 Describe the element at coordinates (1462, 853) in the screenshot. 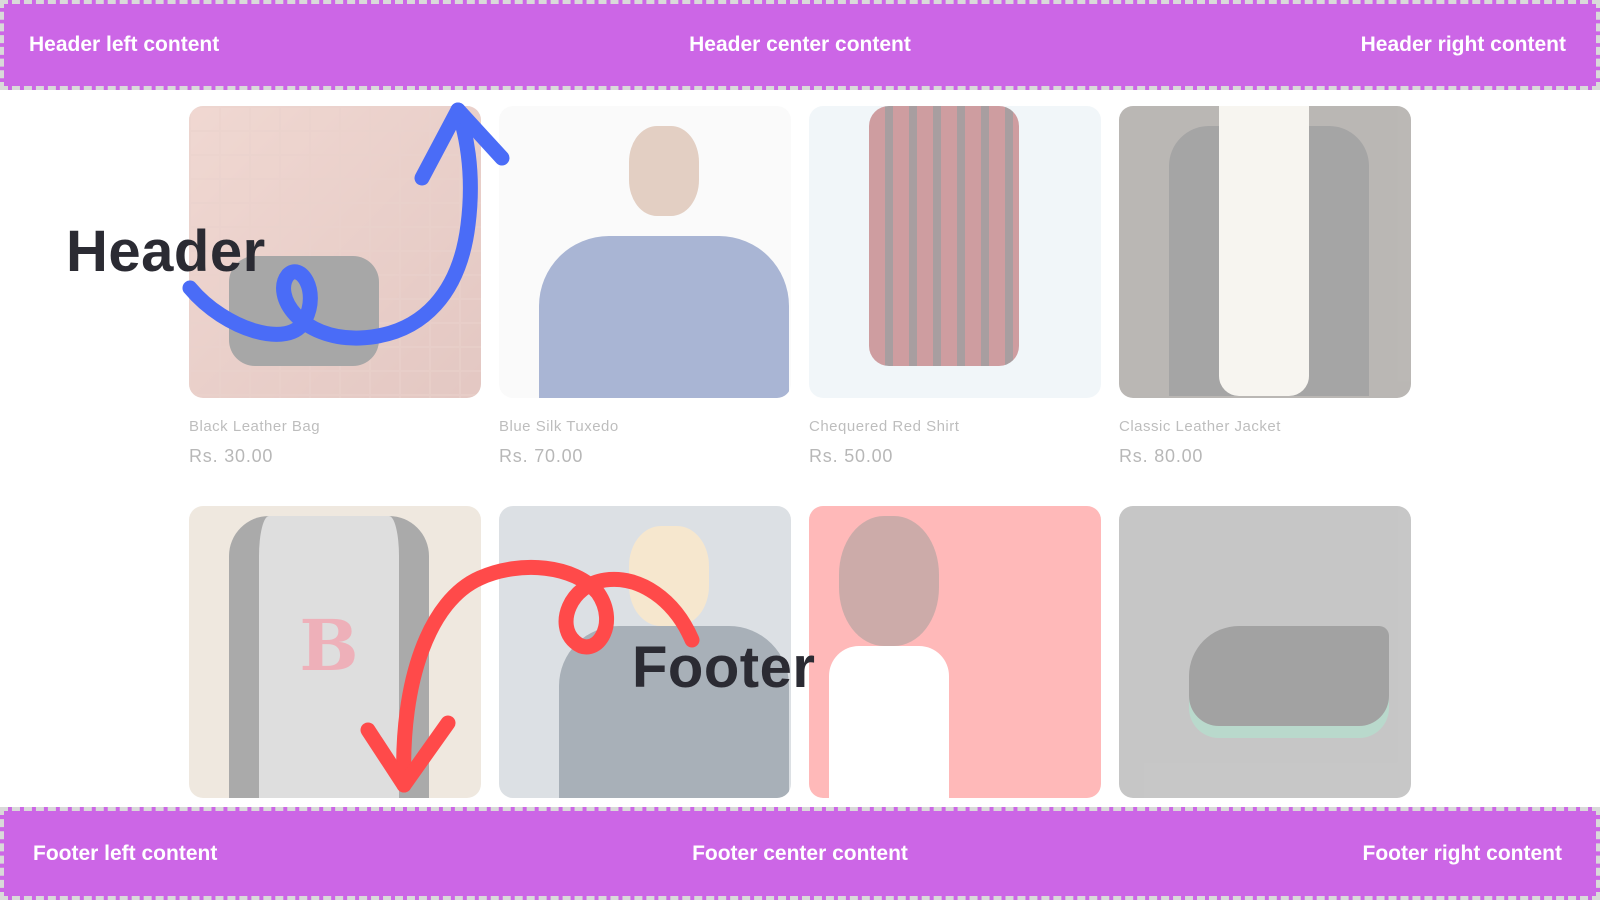

I see `footer-right-content: Footer right content` at that location.